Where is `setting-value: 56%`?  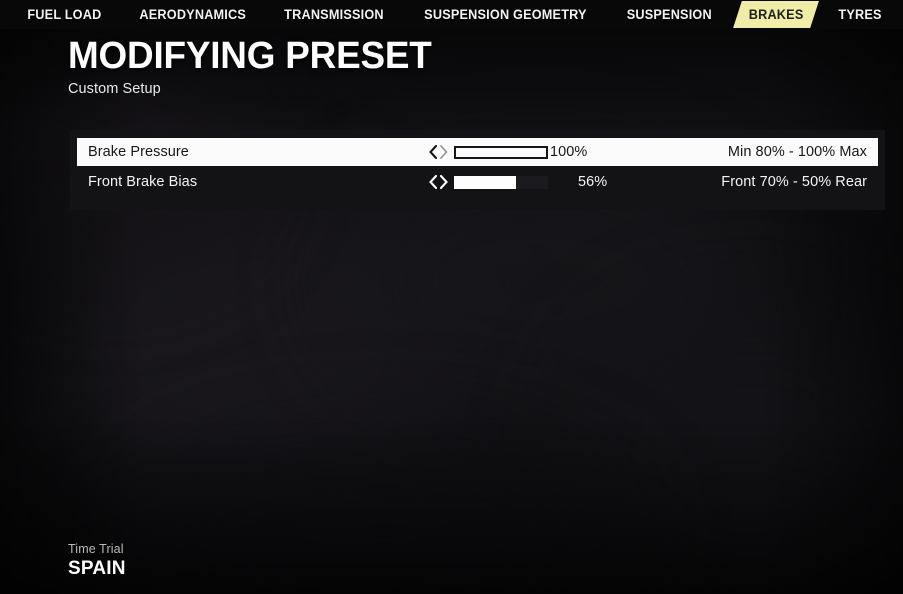
setting-value: 56% is located at coordinates (593, 182).